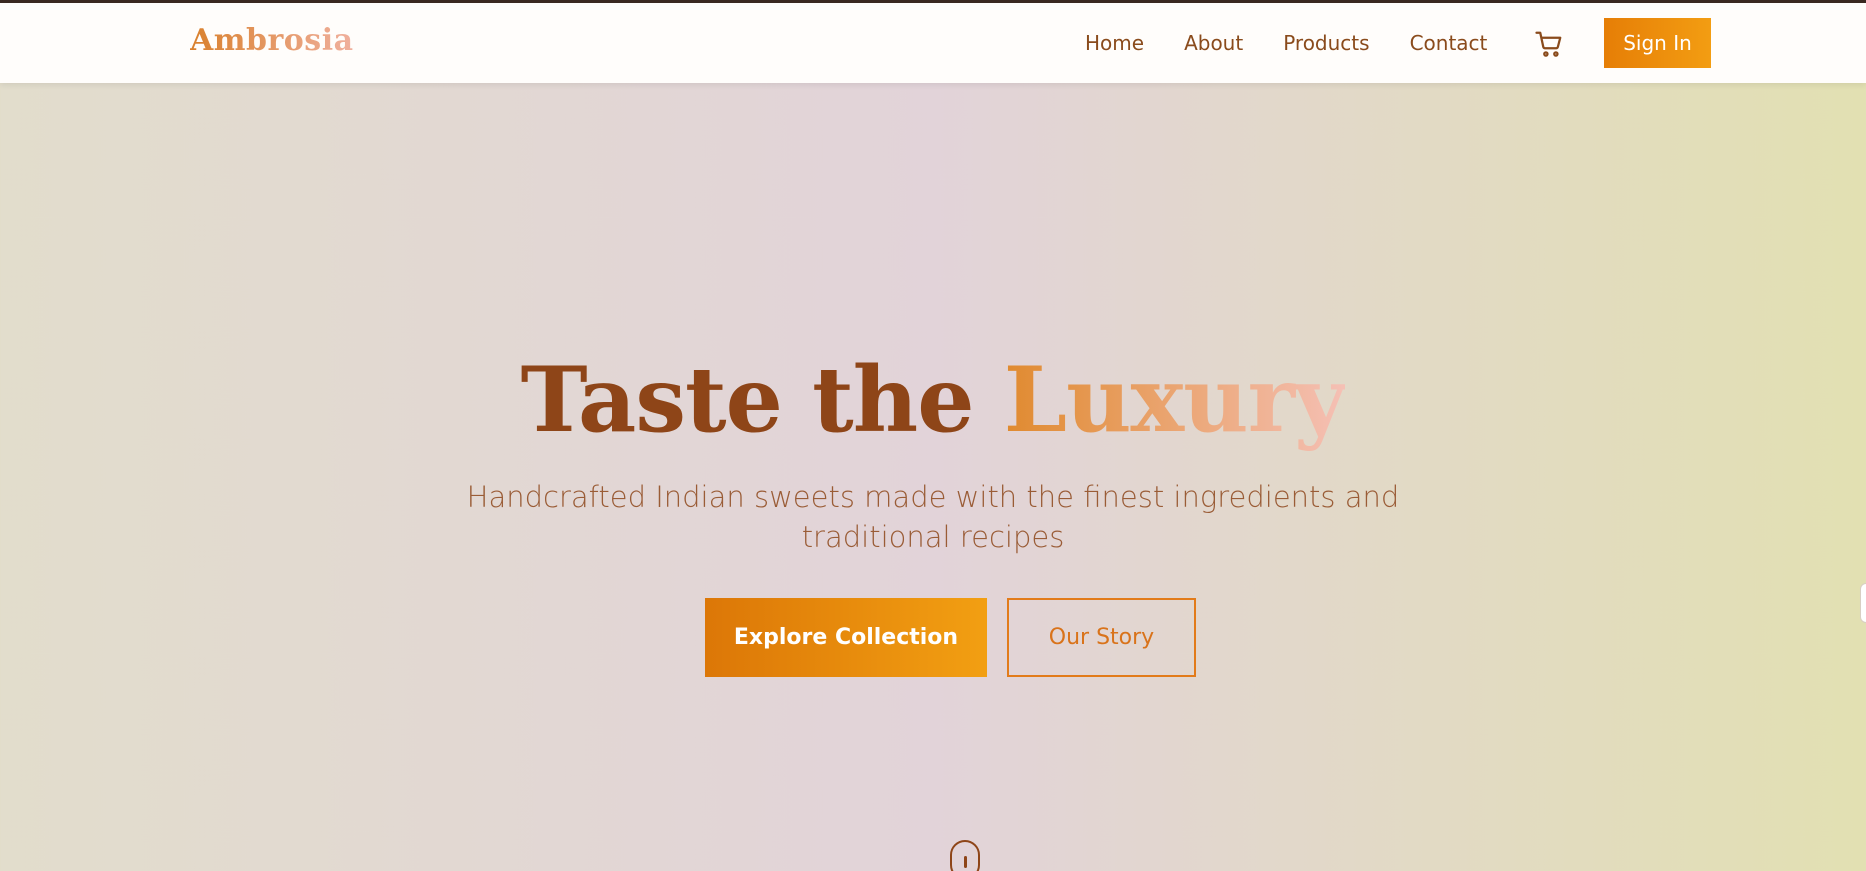 This screenshot has height=871, width=1866. Describe the element at coordinates (965, 862) in the screenshot. I see `scroll-wheel-dot` at that location.